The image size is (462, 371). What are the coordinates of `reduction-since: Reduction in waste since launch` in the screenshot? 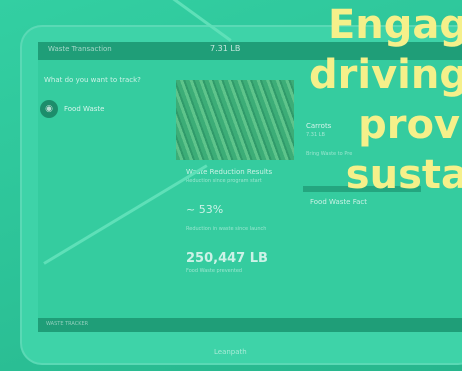 It's located at (226, 229).